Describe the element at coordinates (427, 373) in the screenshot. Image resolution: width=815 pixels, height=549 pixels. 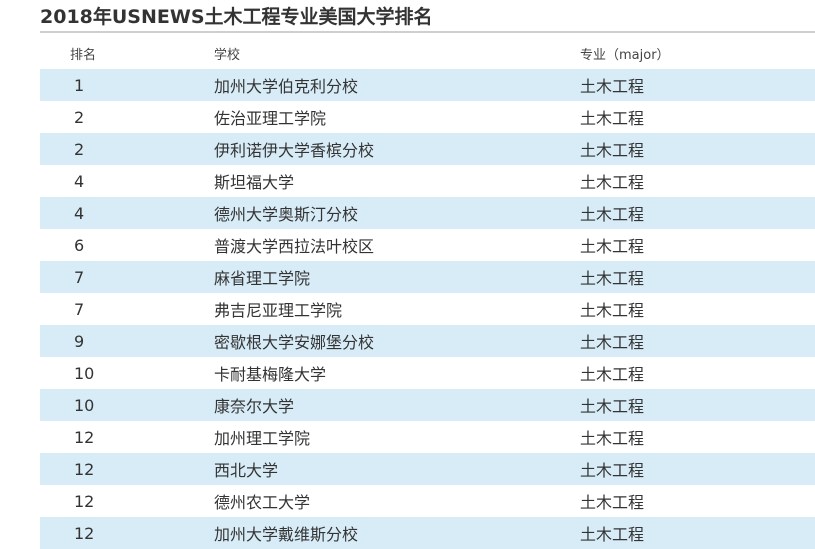
I see `table-row: 10 卡耐基梅隆大学 土木工程` at that location.